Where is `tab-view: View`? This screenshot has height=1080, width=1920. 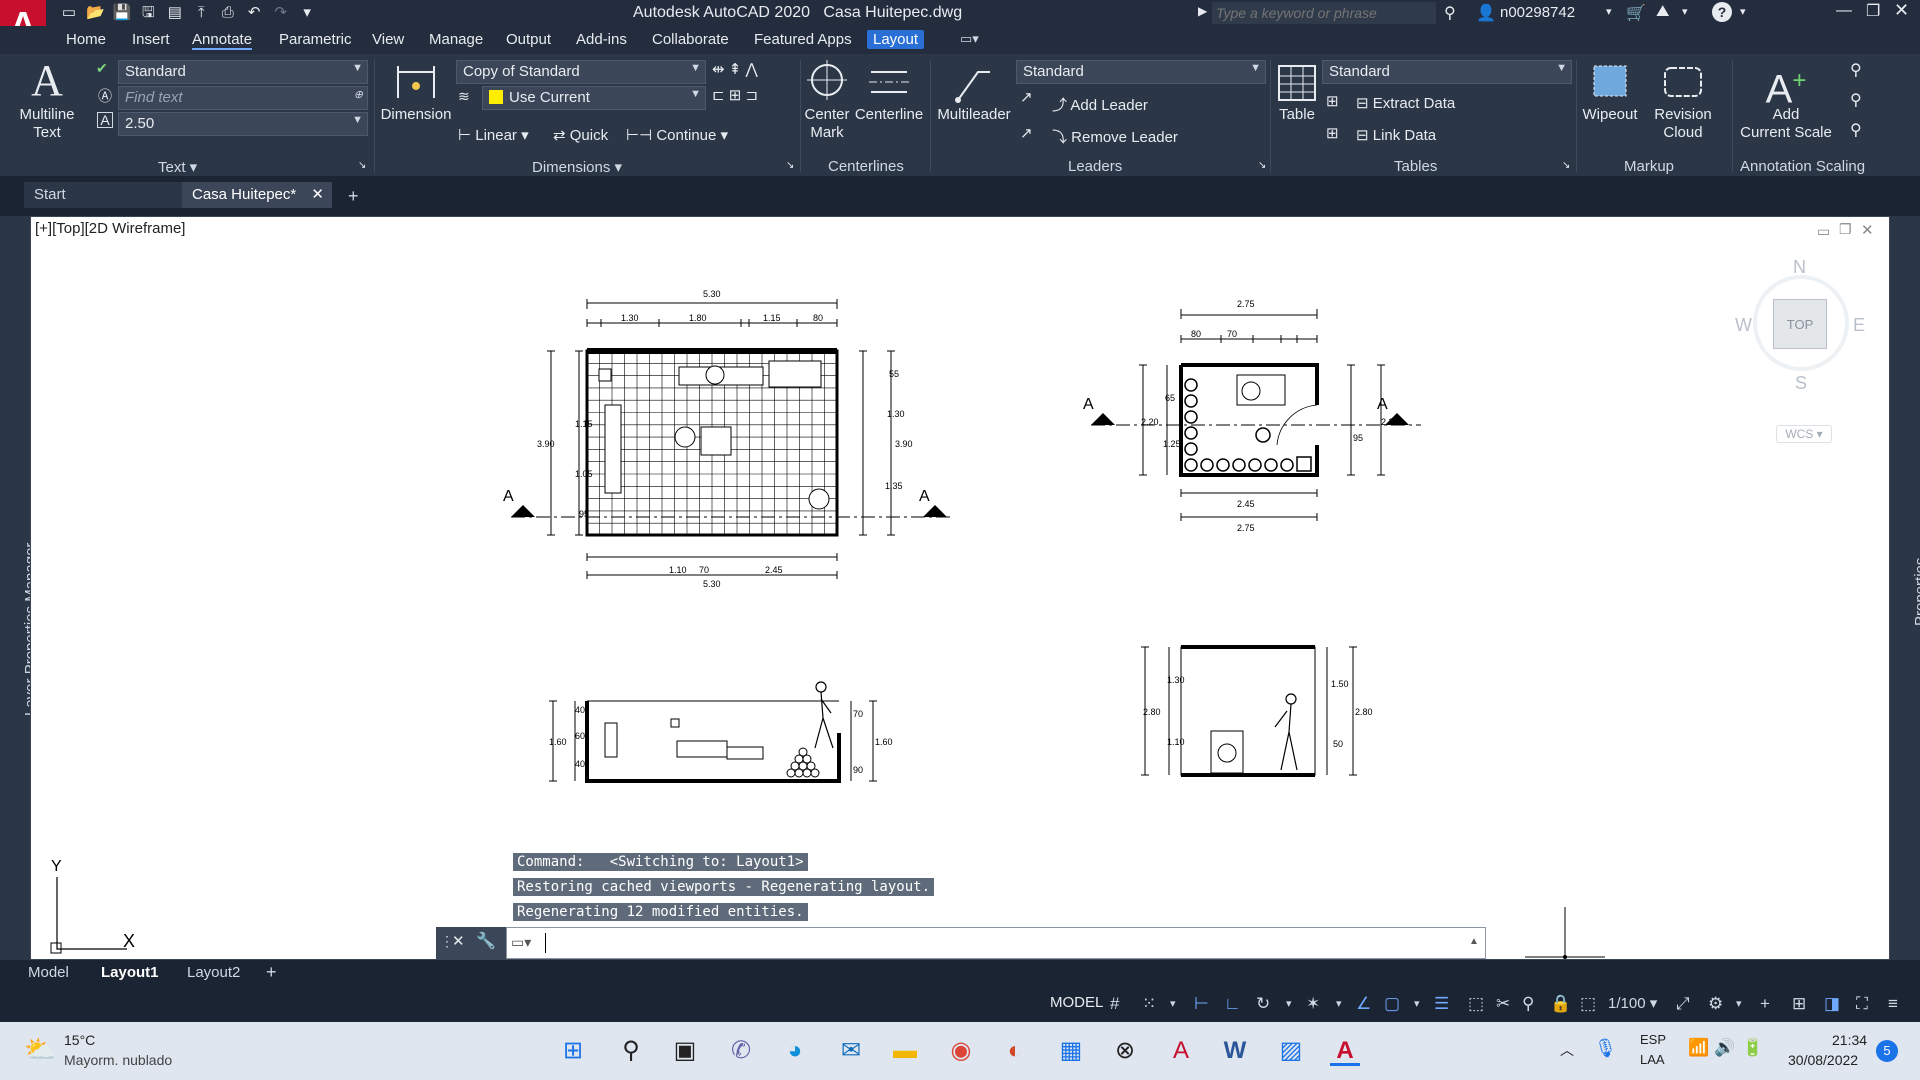
tab-view: View is located at coordinates (388, 39).